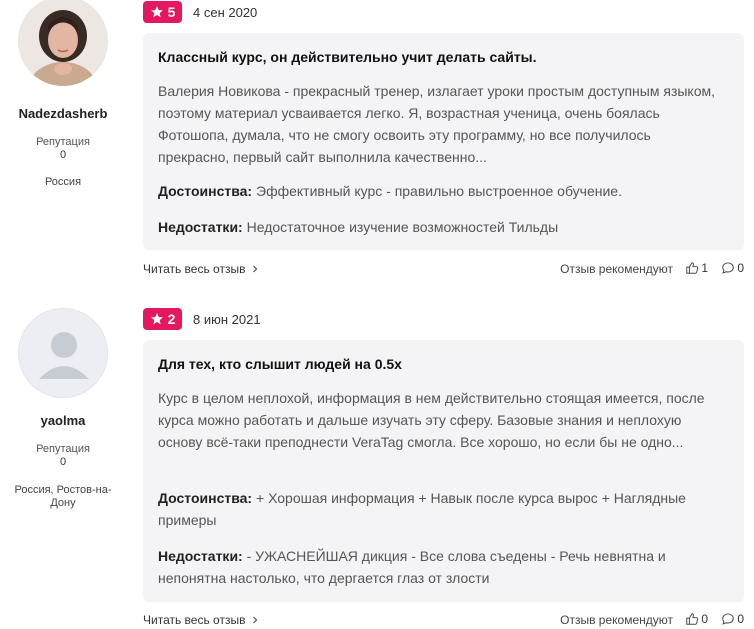 The width and height of the screenshot is (754, 629). I want to click on like-button: 1, so click(696, 268).